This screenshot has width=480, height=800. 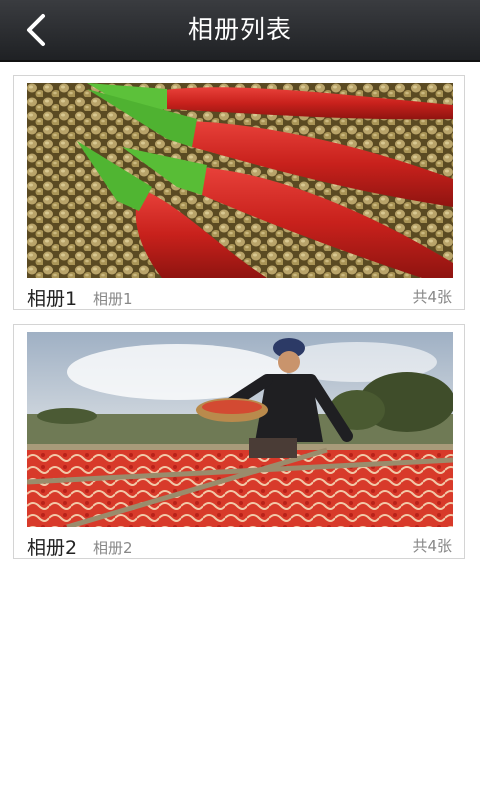 I want to click on album-subtitle: 相册2, so click(x=113, y=548).